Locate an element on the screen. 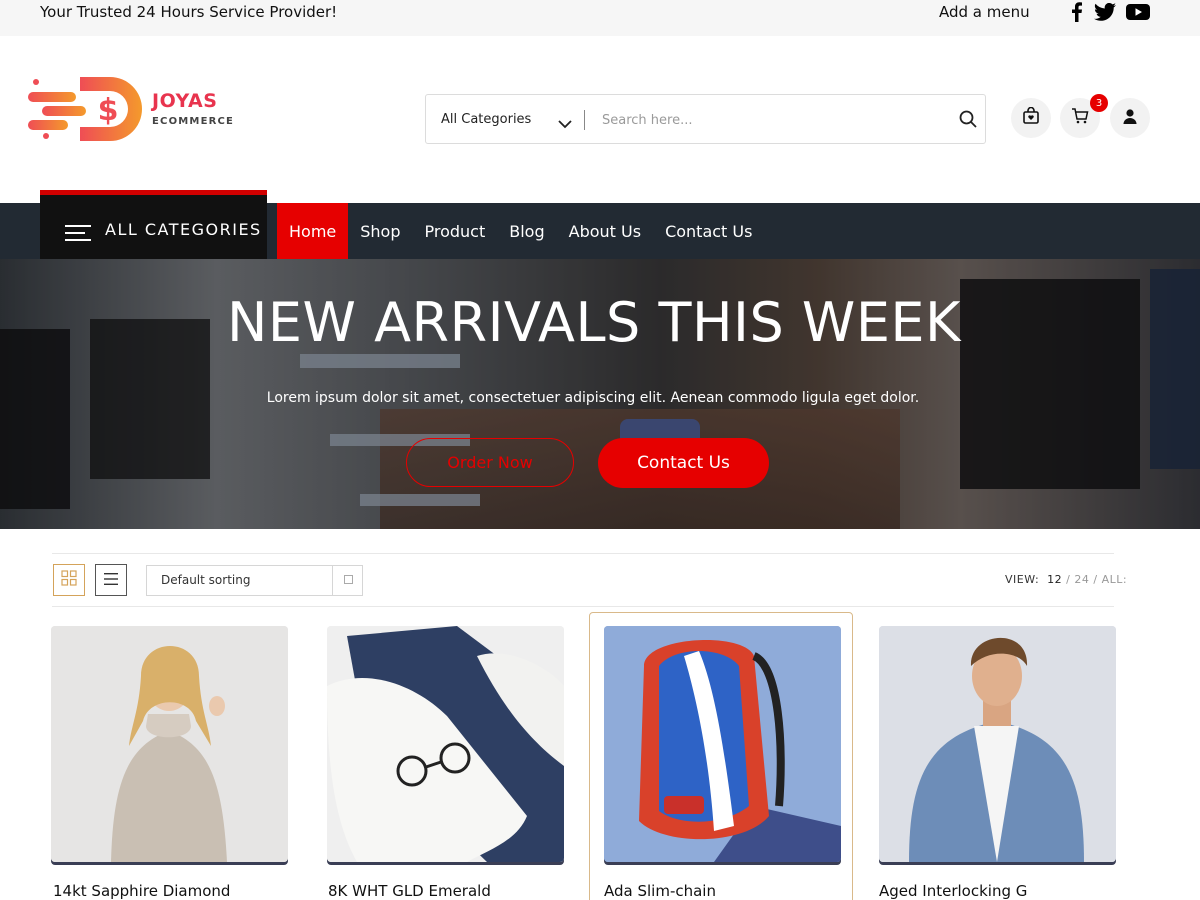  chevron-down-icon is located at coordinates (565, 123).